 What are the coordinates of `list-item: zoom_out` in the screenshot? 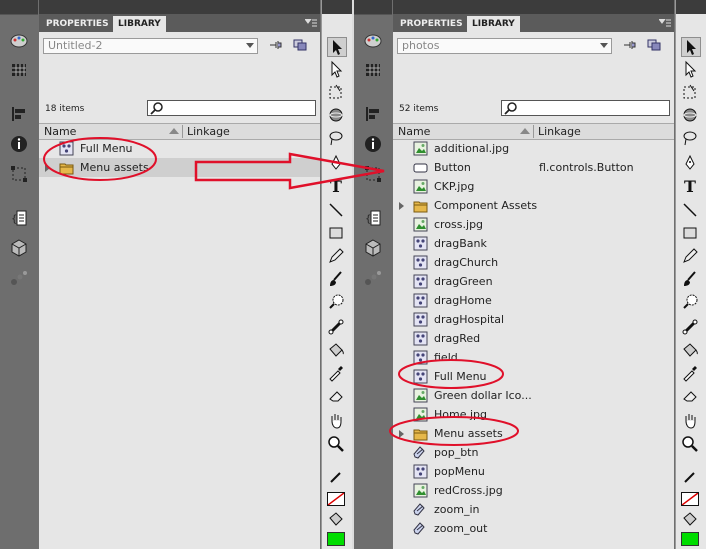 It's located at (533, 528).